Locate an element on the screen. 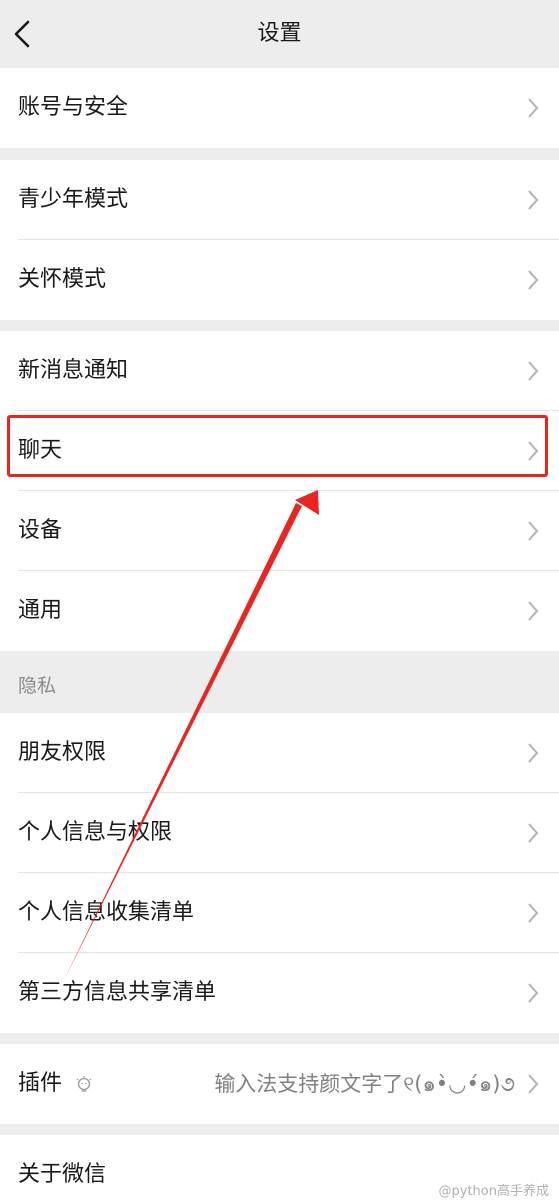 The width and height of the screenshot is (559, 1203). highlight-box is located at coordinates (277, 446).